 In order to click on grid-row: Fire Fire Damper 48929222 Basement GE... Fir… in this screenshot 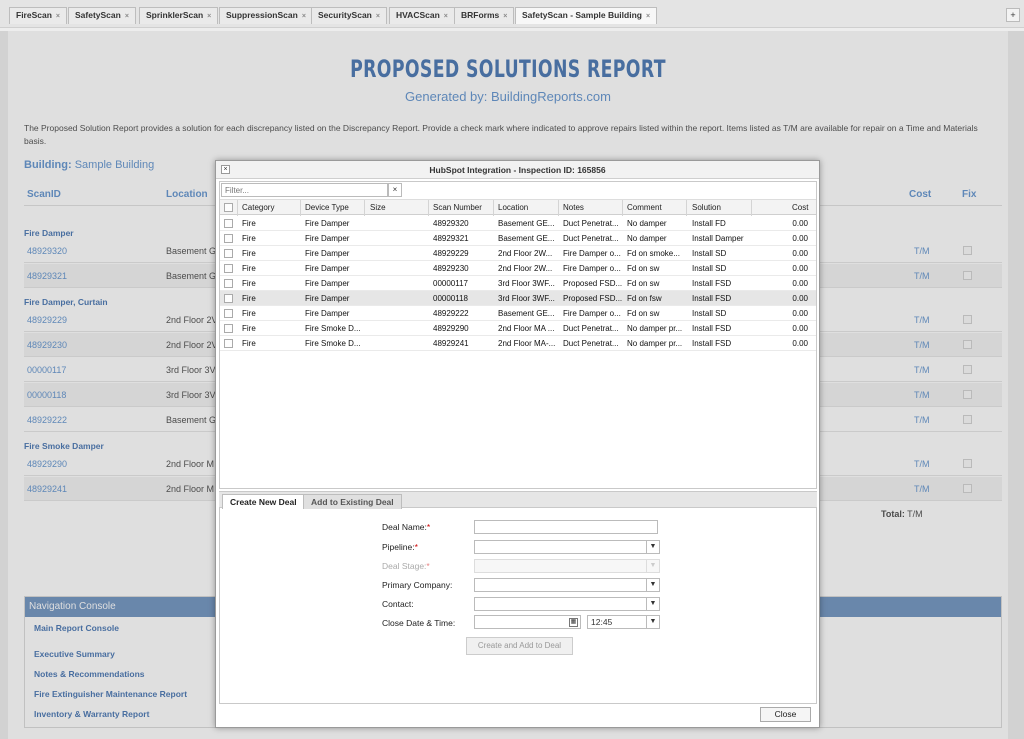, I will do `click(518, 313)`.